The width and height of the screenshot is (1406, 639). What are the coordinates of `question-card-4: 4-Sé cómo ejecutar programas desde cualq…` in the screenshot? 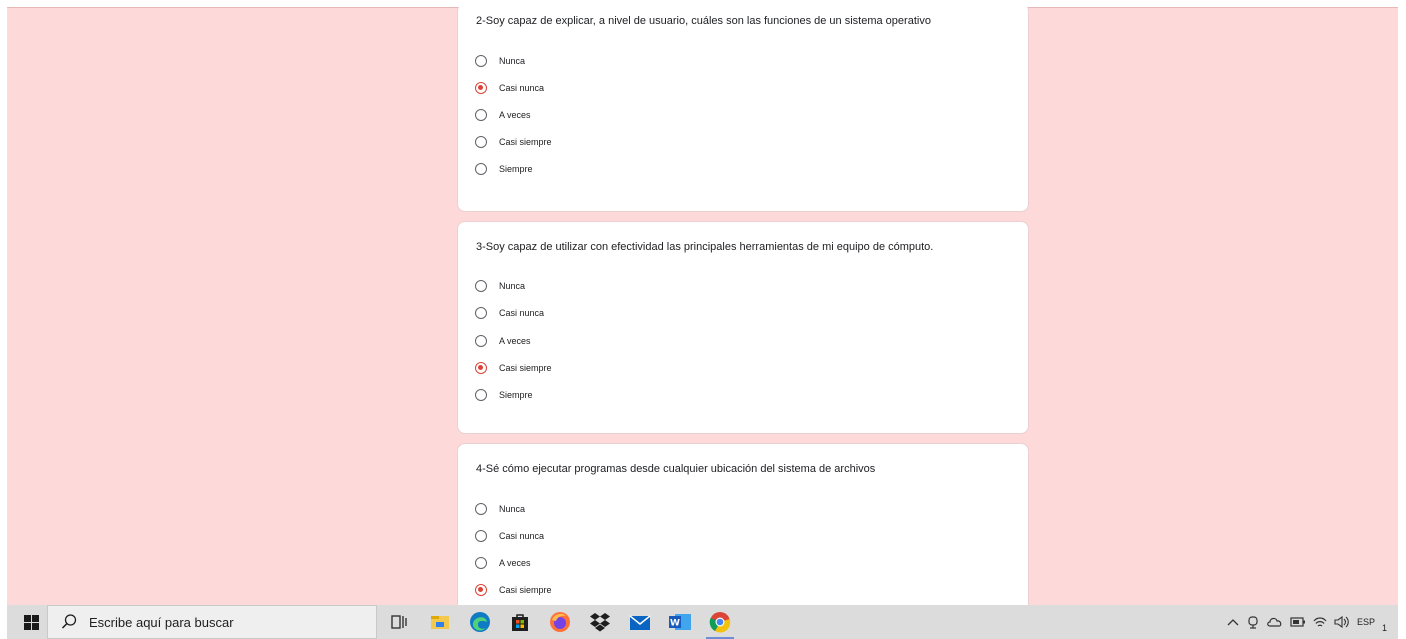 It's located at (743, 524).